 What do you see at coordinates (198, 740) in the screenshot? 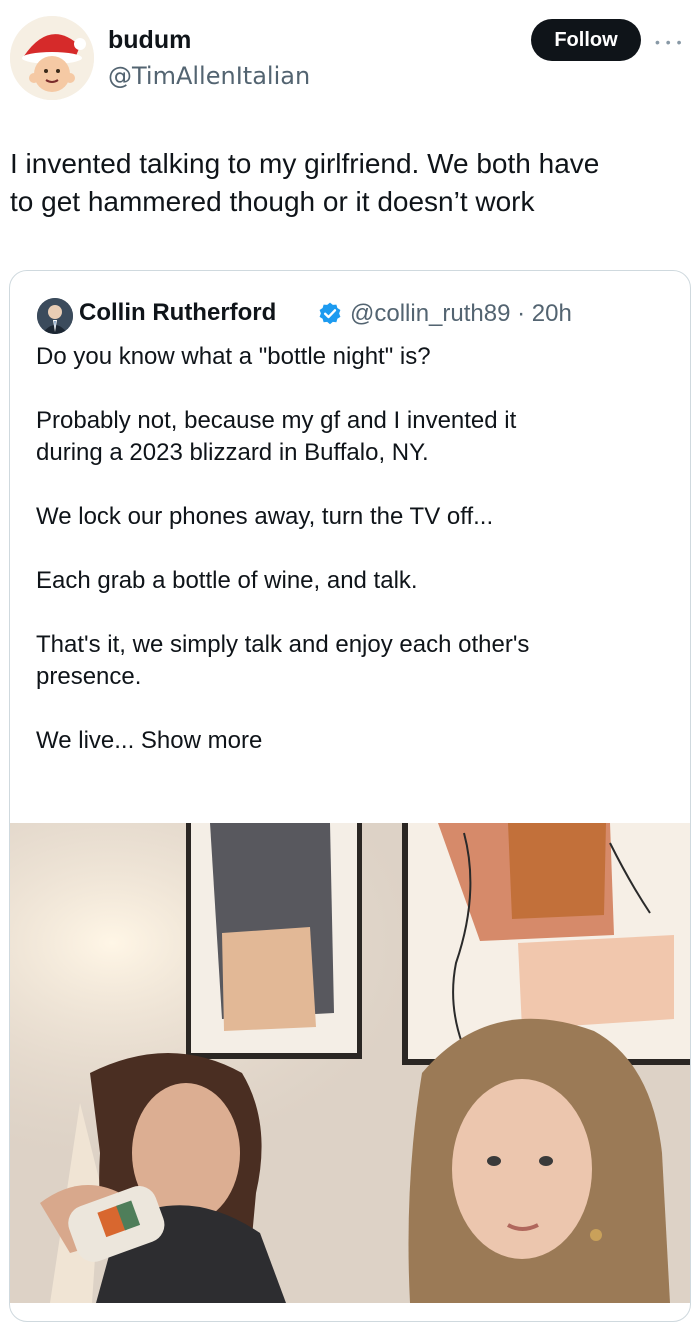
I see `show-more-link: Show more` at bounding box center [198, 740].